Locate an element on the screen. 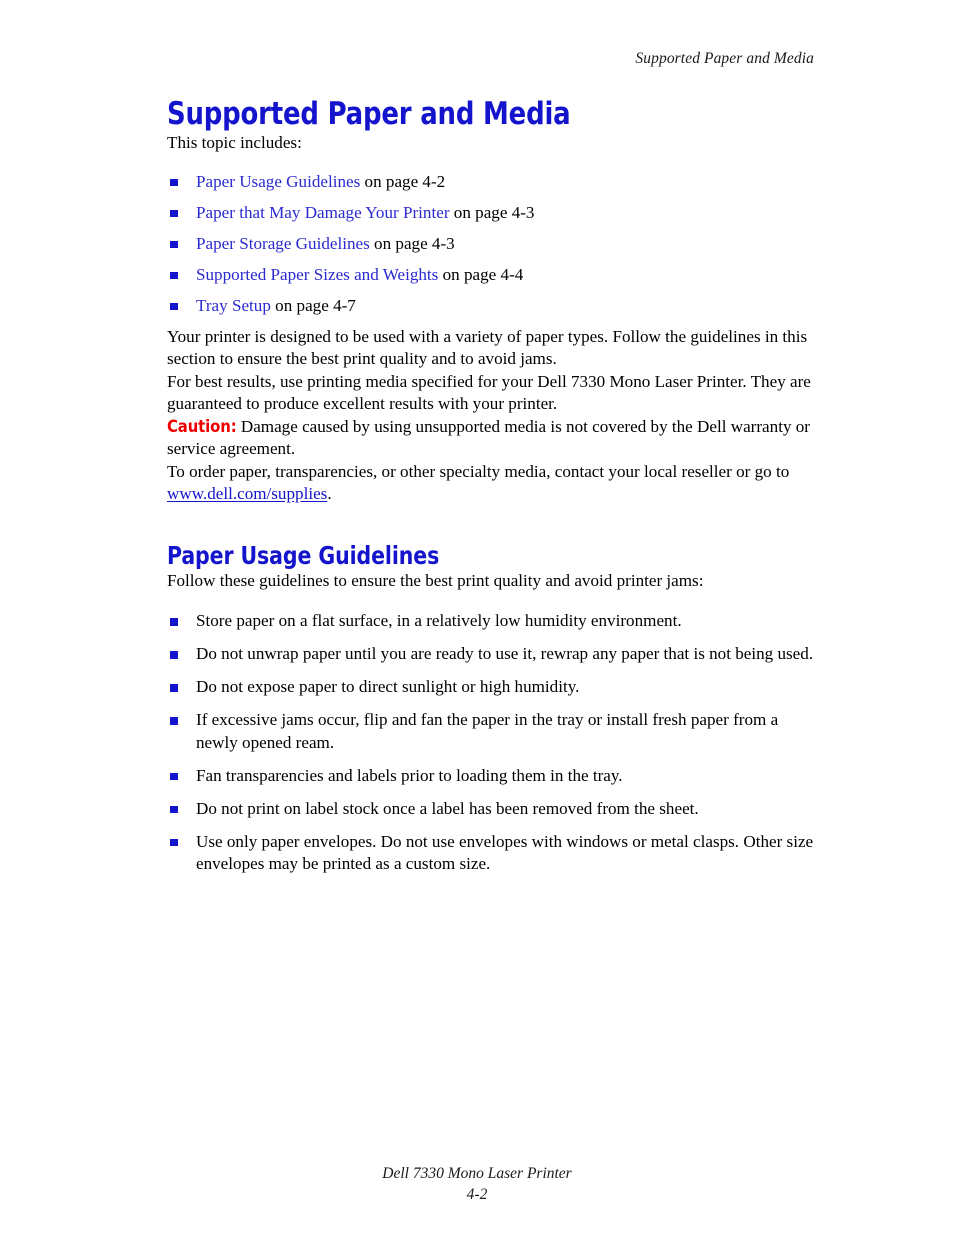  topic-includes-label: This topic includes: is located at coordinates (234, 142).